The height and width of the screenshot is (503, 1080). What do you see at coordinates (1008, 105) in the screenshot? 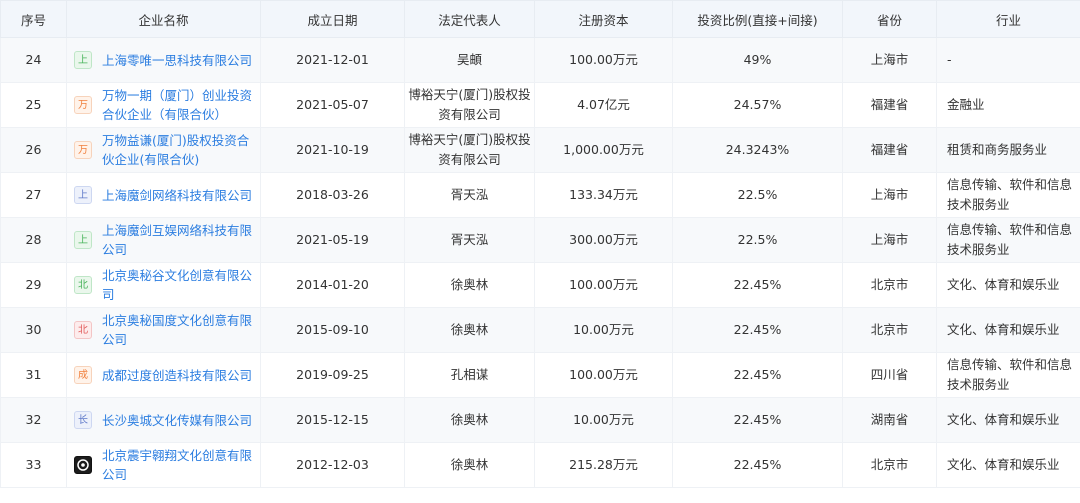
I see `industry: 金融业` at bounding box center [1008, 105].